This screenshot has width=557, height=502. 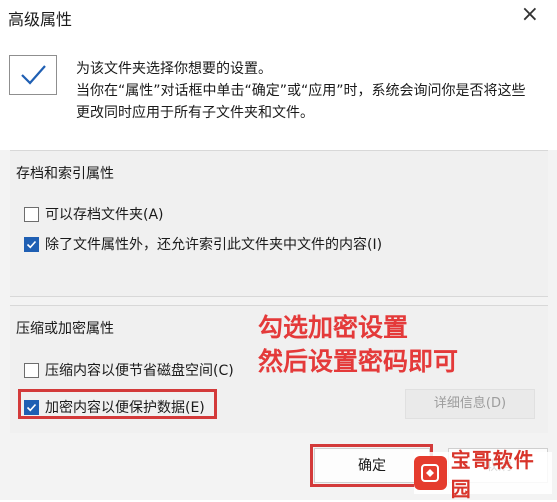 I want to click on encrypt-highlight-box, so click(x=117, y=404).